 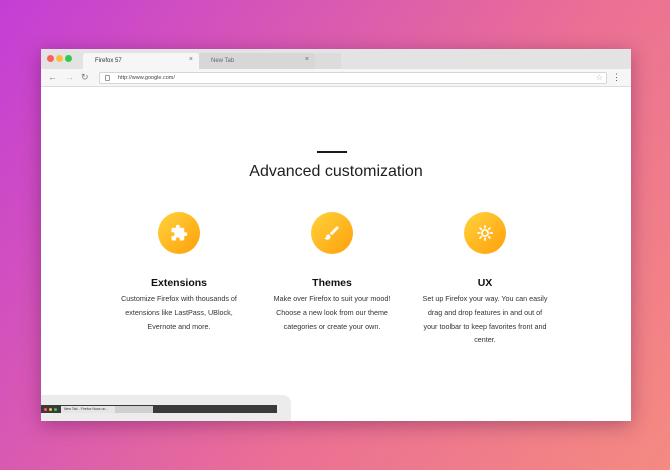 I want to click on tab-strip: Firefox 57 × New Tab ×, so click(x=336, y=59).